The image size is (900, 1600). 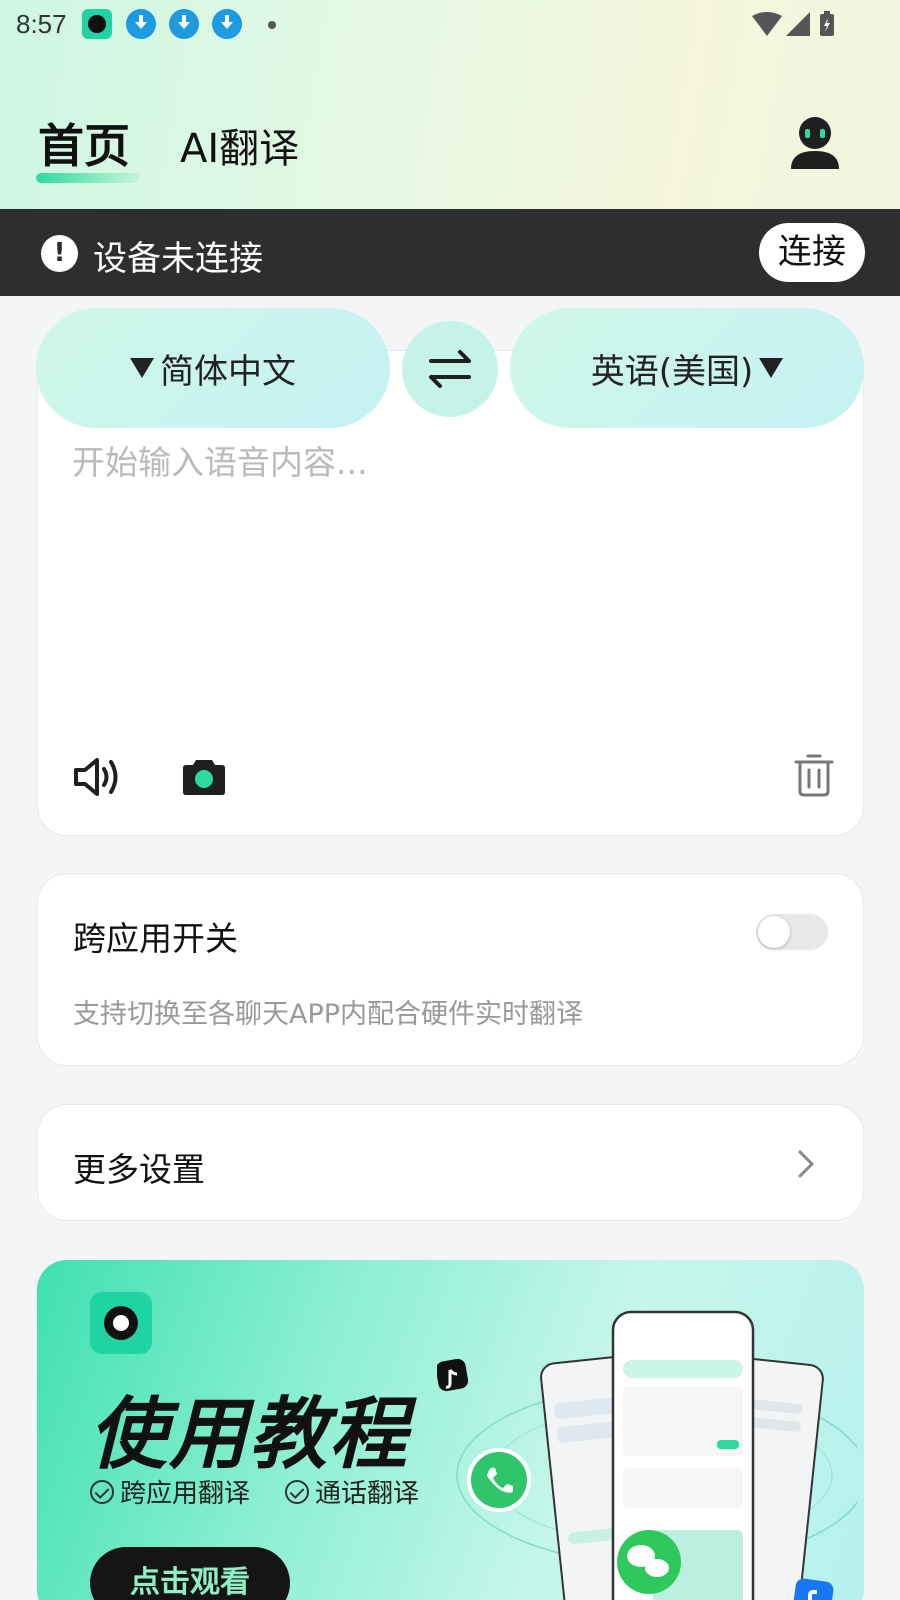 I want to click on signal-icon, so click(x=798, y=24).